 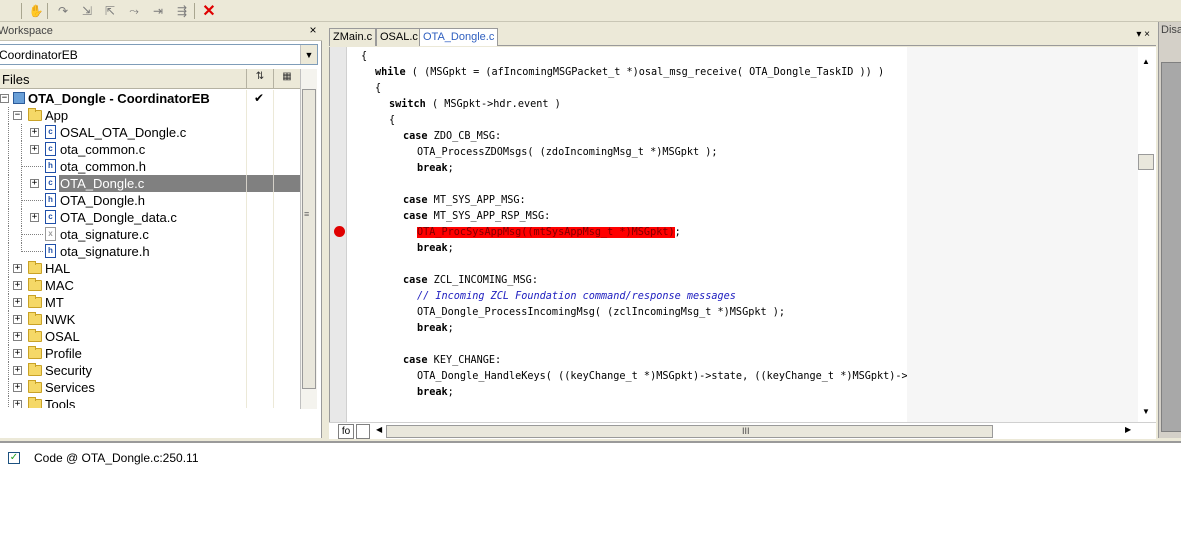 What do you see at coordinates (475, 105) in the screenshot?
I see `code-line: switch ( MSGpkt->hdr.event )` at bounding box center [475, 105].